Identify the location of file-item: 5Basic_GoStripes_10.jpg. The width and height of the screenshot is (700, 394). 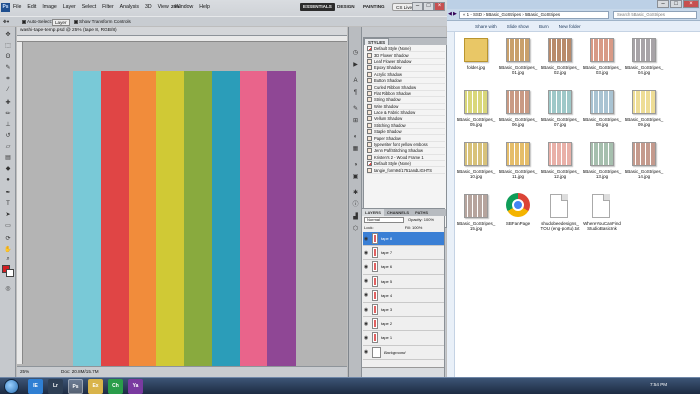
(476, 162).